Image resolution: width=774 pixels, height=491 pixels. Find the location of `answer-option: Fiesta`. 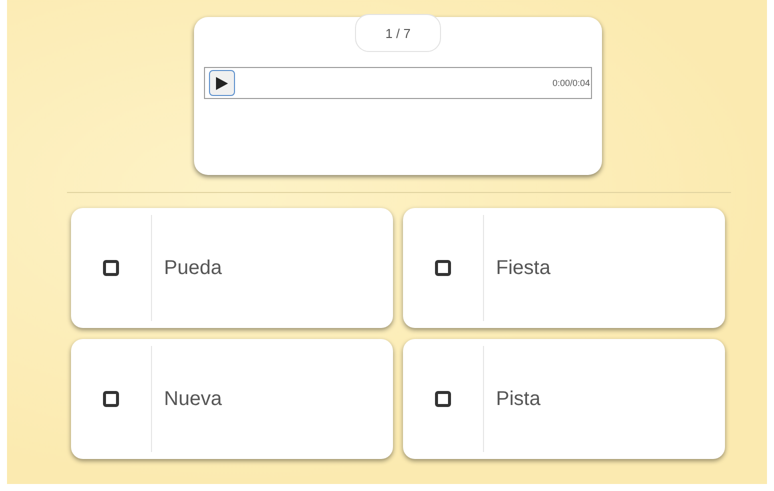

answer-option: Fiesta is located at coordinates (564, 268).